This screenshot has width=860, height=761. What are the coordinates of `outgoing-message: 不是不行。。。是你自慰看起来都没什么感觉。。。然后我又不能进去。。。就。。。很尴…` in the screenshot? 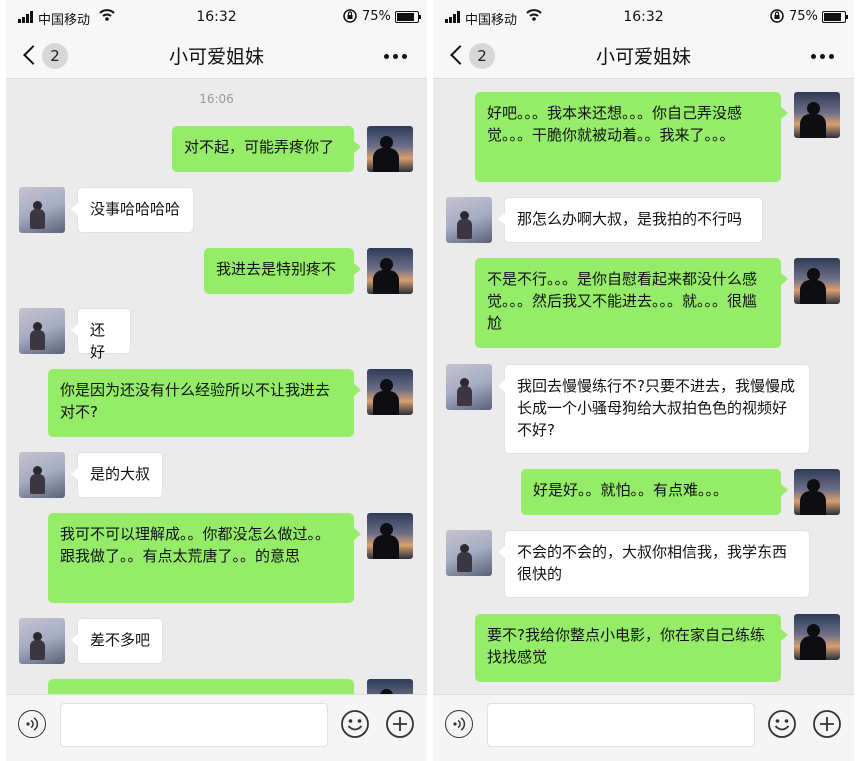 It's located at (631, 303).